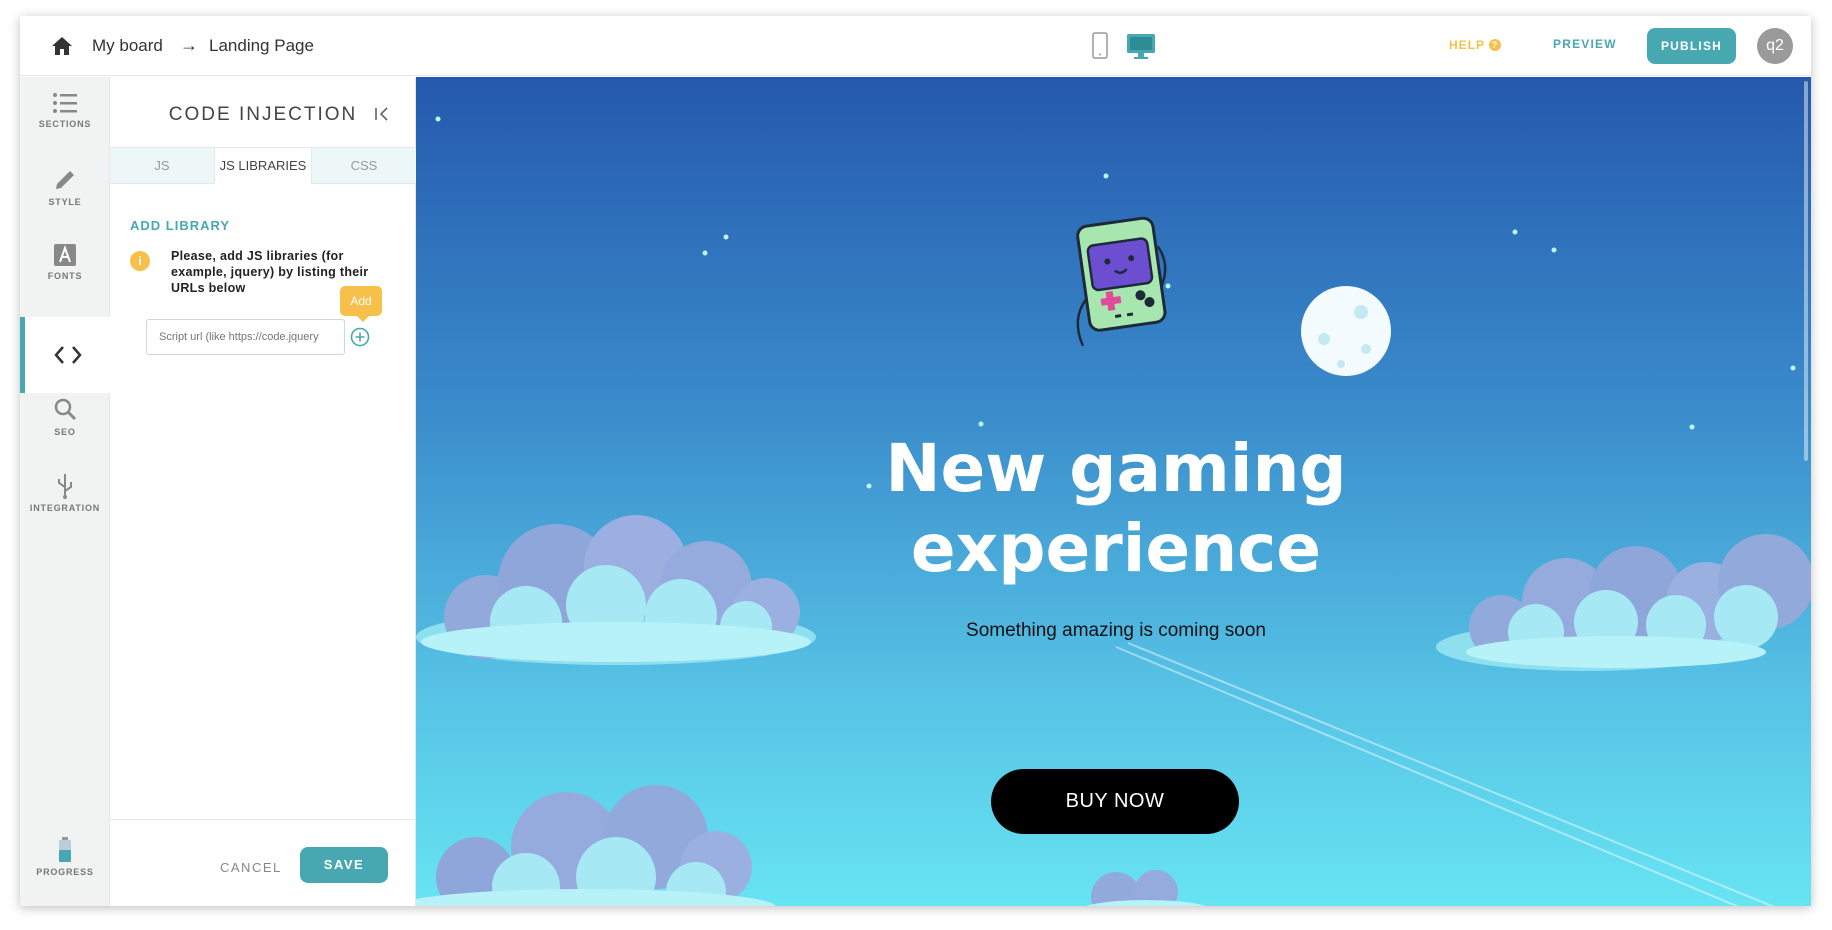  What do you see at coordinates (263, 114) in the screenshot?
I see `panel-title: CODE INJECTION` at bounding box center [263, 114].